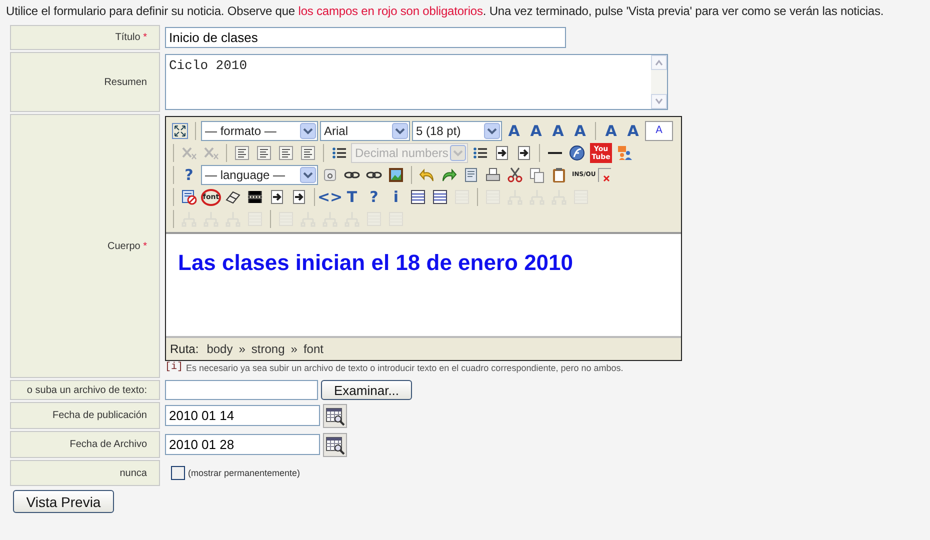  I want to click on disc-icon, so click(577, 153).